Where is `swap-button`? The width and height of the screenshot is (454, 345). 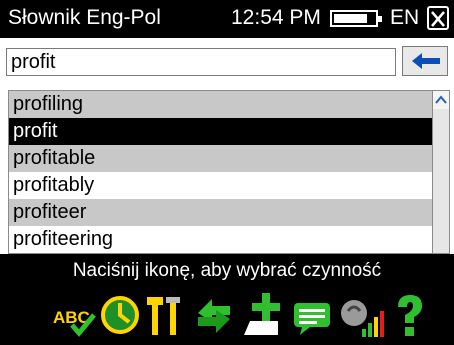 swap-button is located at coordinates (214, 315).